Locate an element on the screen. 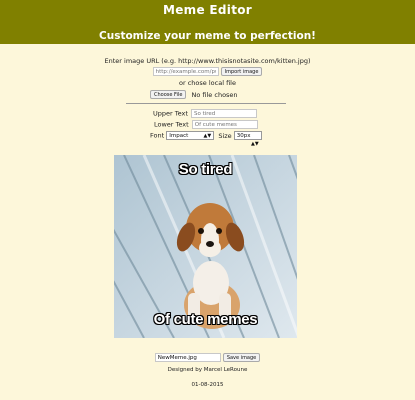 This screenshot has width=415, height=400. size-select-value: 30px is located at coordinates (243, 136).